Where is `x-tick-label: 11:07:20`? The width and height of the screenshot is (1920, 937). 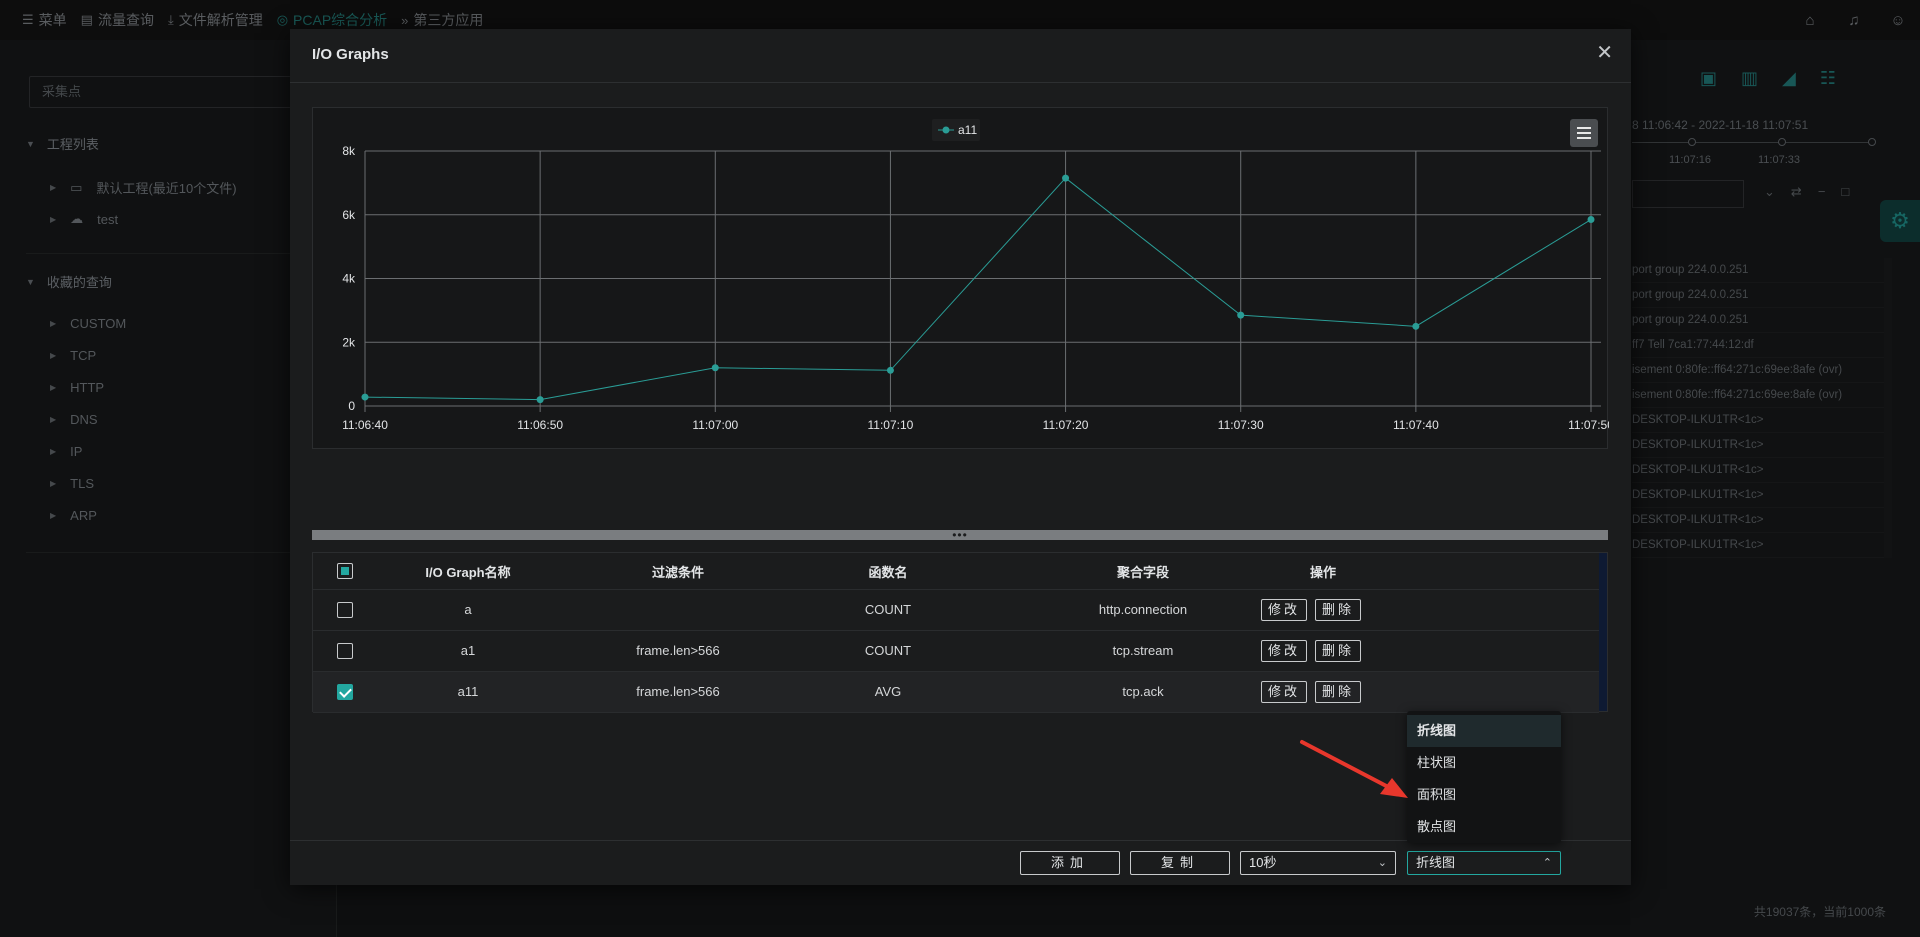
x-tick-label: 11:07:20 is located at coordinates (1066, 425).